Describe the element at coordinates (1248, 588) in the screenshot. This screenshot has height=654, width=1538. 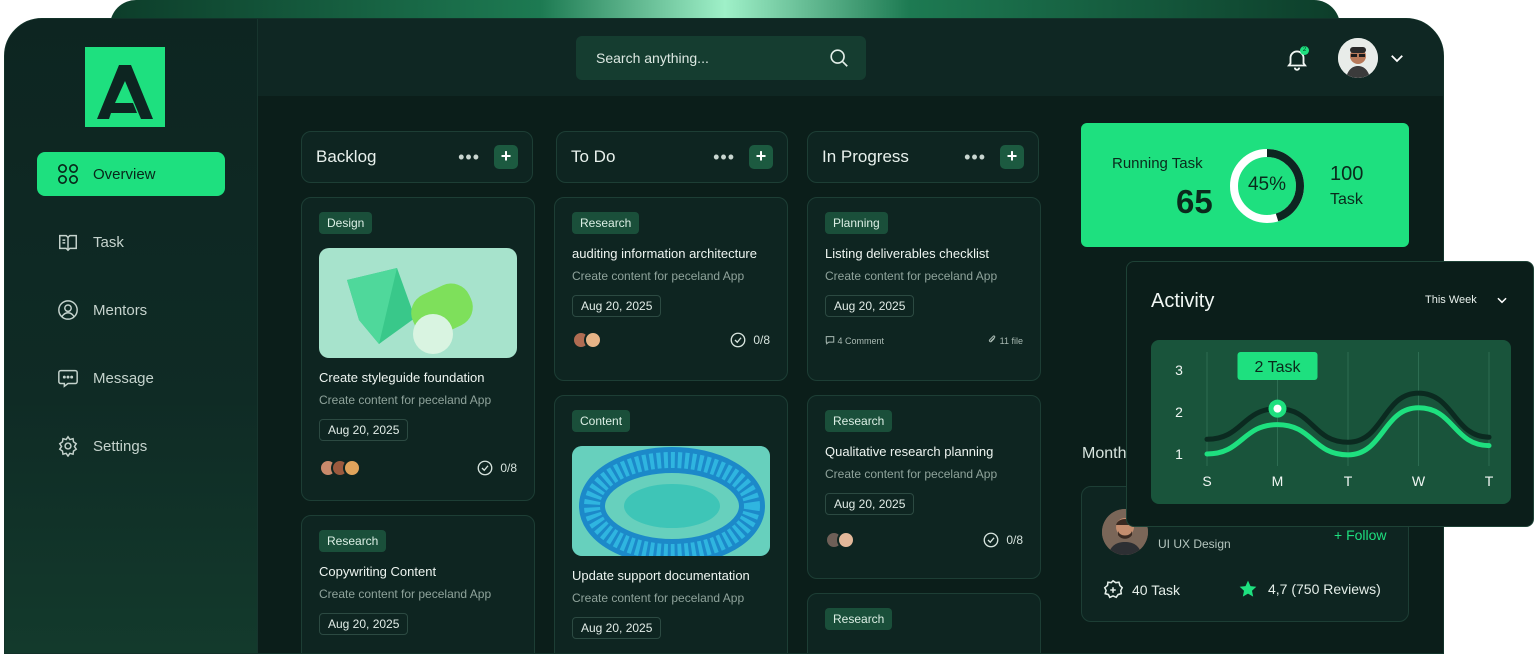
I see `star-icon` at that location.